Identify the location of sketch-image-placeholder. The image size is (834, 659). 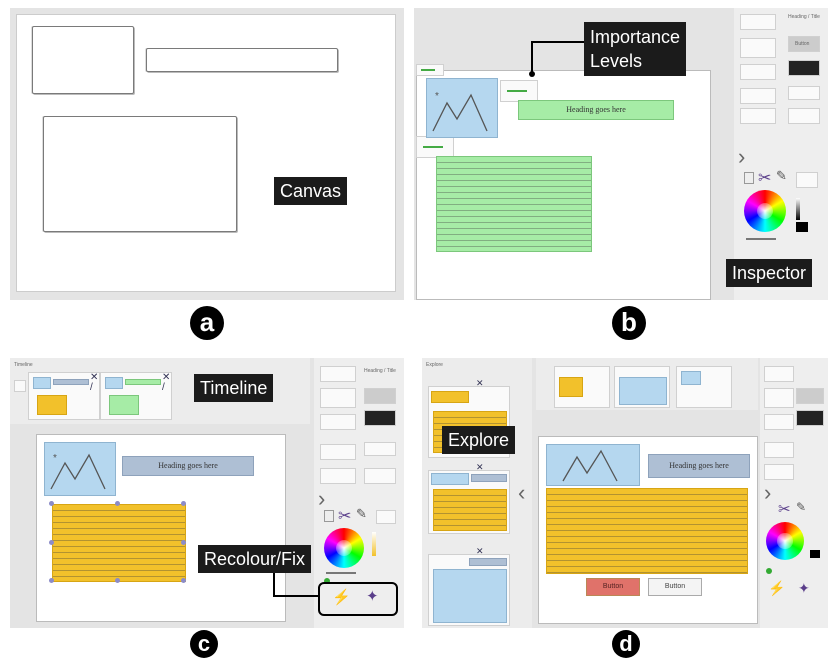
(83, 60).